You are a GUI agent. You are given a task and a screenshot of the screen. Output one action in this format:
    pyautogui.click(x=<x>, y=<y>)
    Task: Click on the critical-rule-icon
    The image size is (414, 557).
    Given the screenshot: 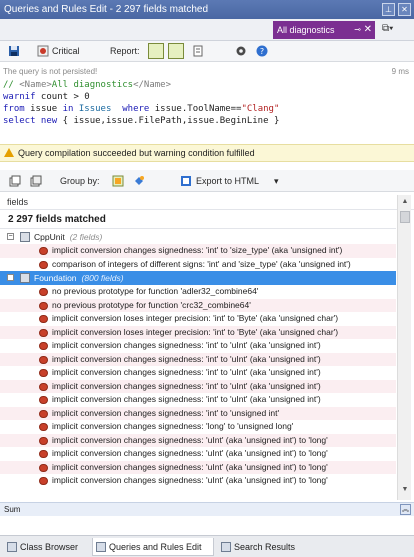 What is the action you would take?
    pyautogui.click(x=43, y=51)
    